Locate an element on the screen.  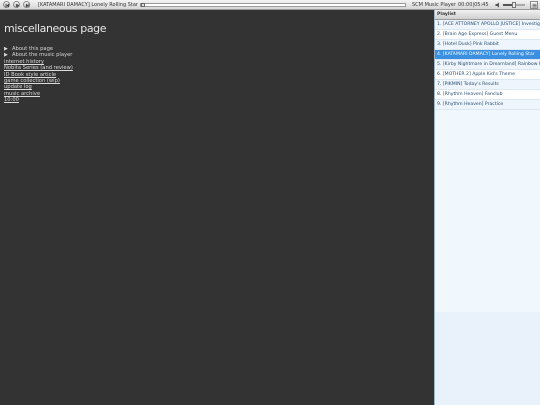
link-game-collection: game collection (wip) is located at coordinates (32, 81).